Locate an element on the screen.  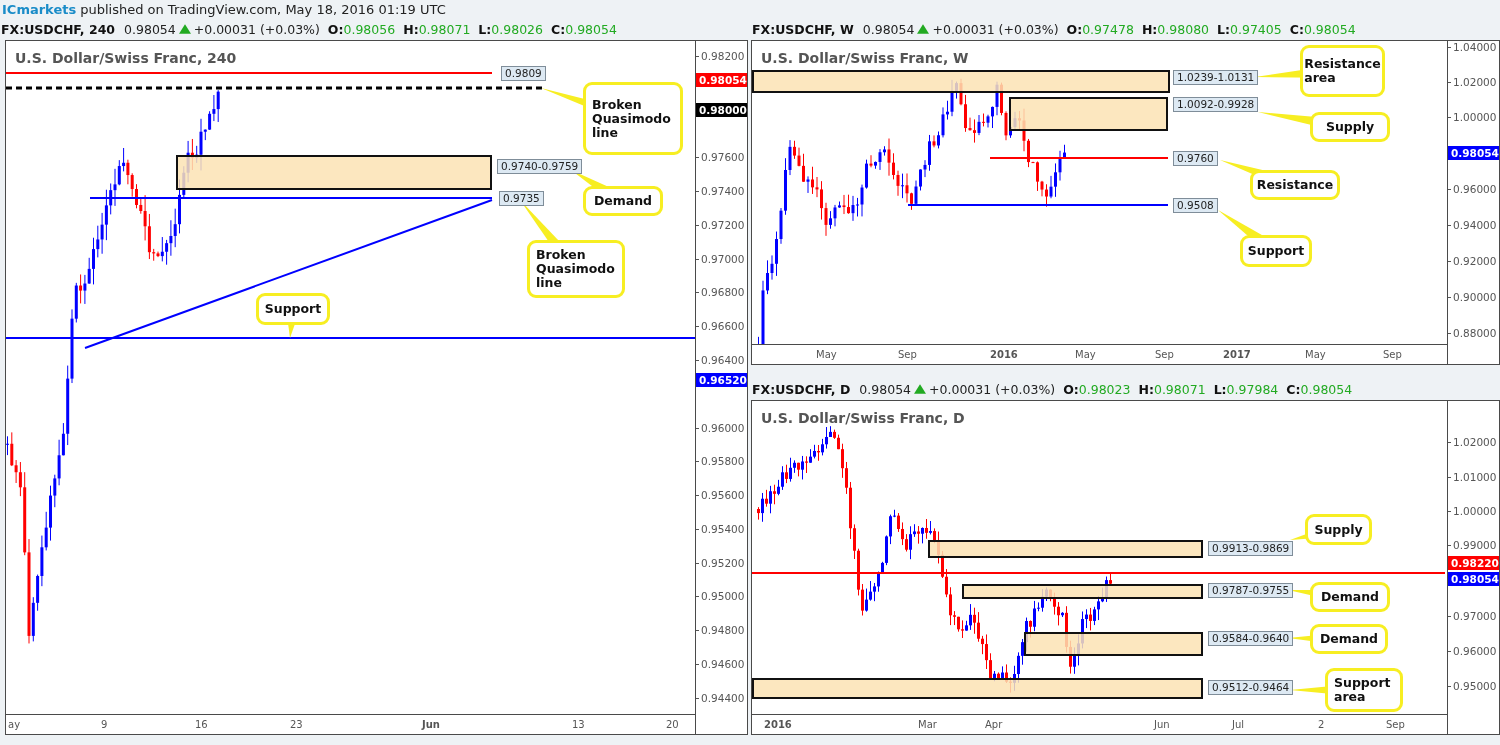
time-label: Apr is located at coordinates (994, 724).